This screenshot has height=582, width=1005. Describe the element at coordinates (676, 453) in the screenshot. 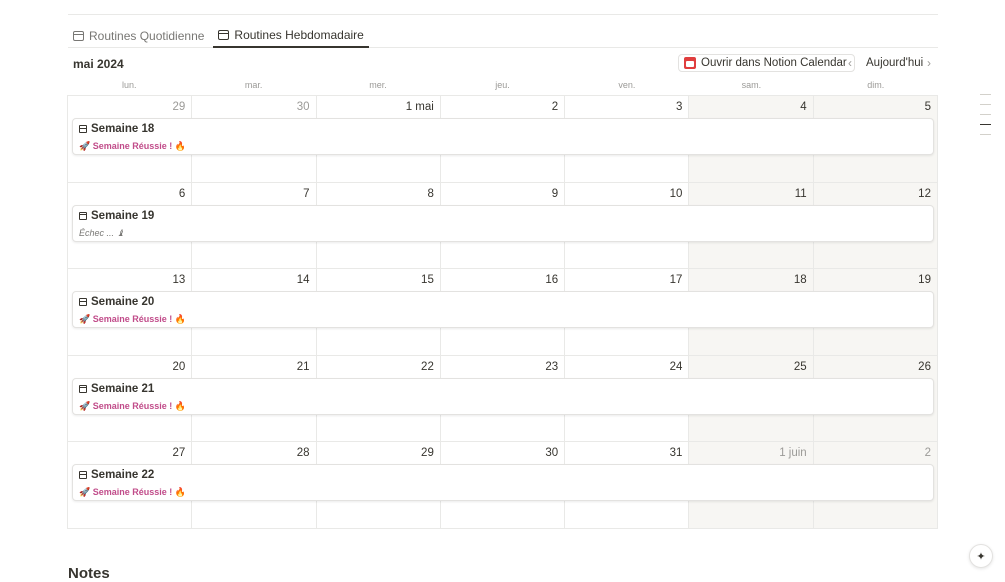

I see `day-number: 31` at that location.